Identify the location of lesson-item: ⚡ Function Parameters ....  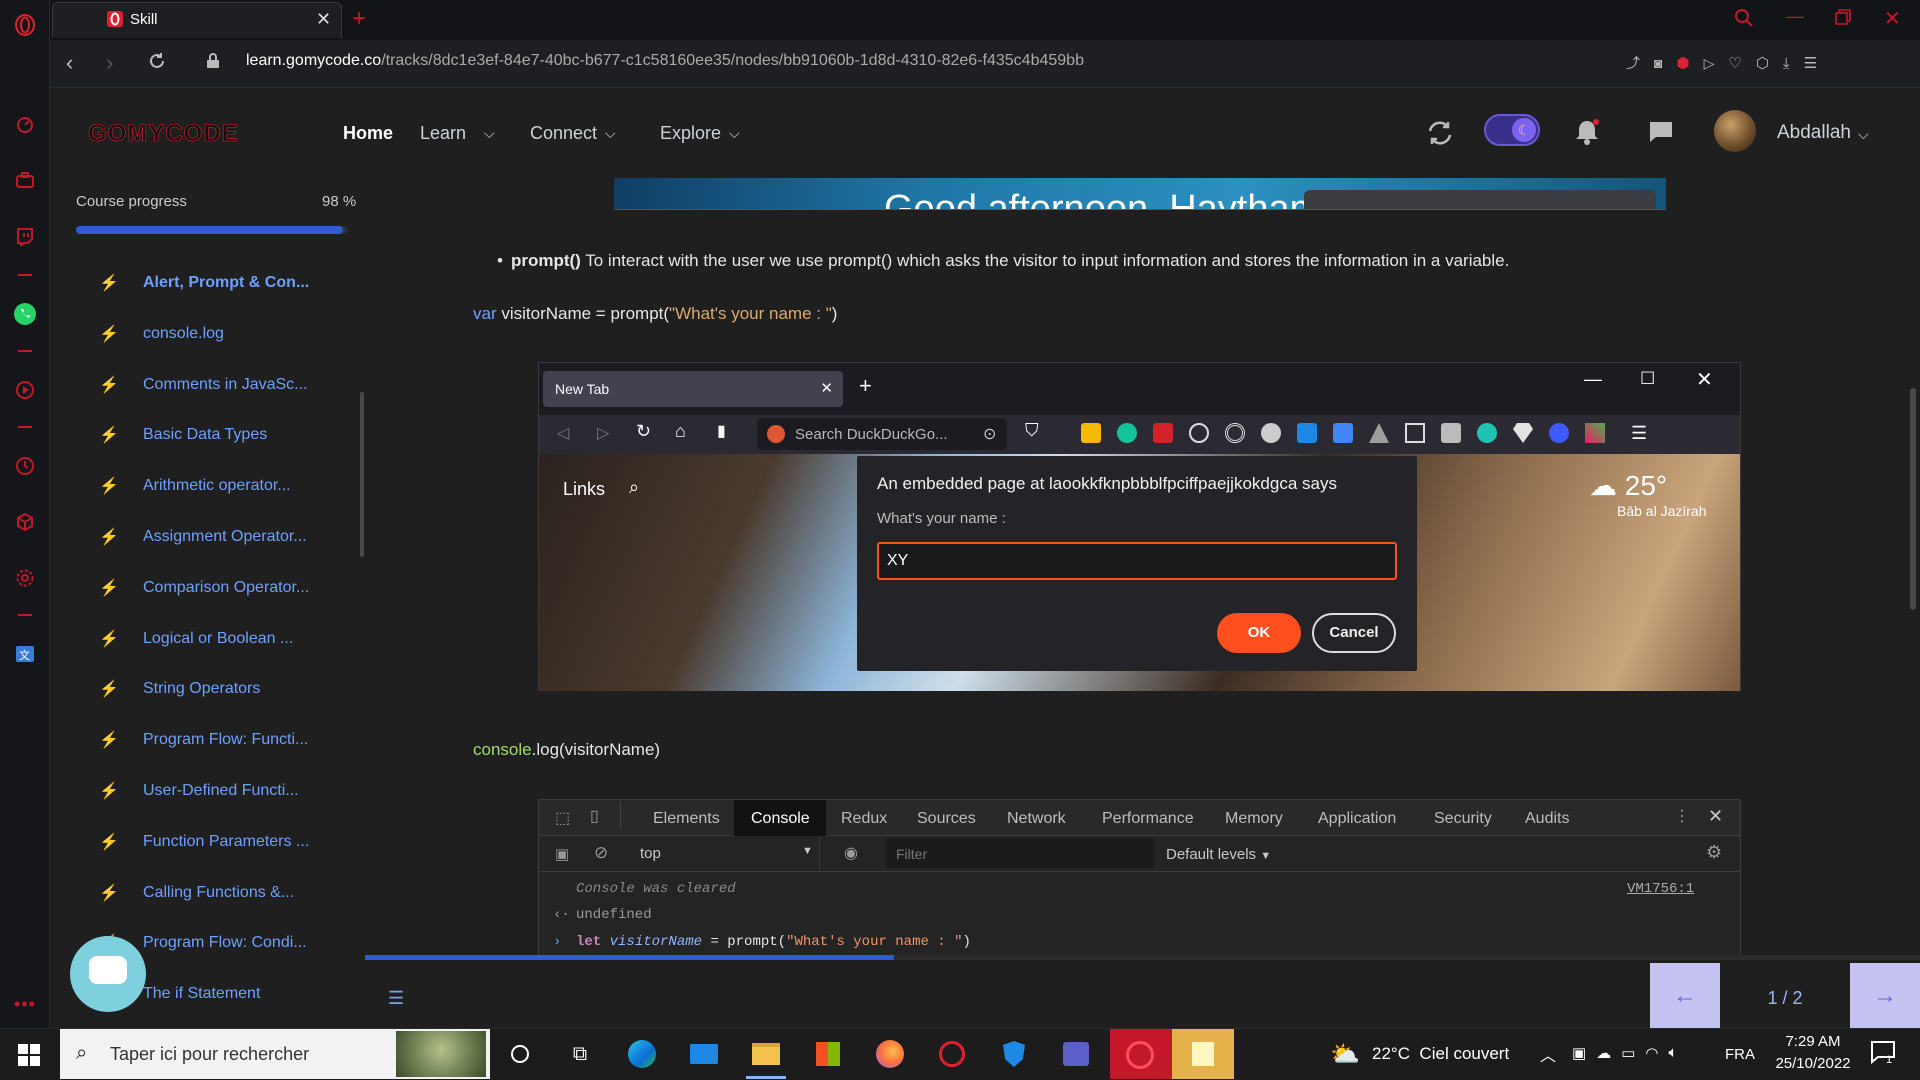
(217, 842).